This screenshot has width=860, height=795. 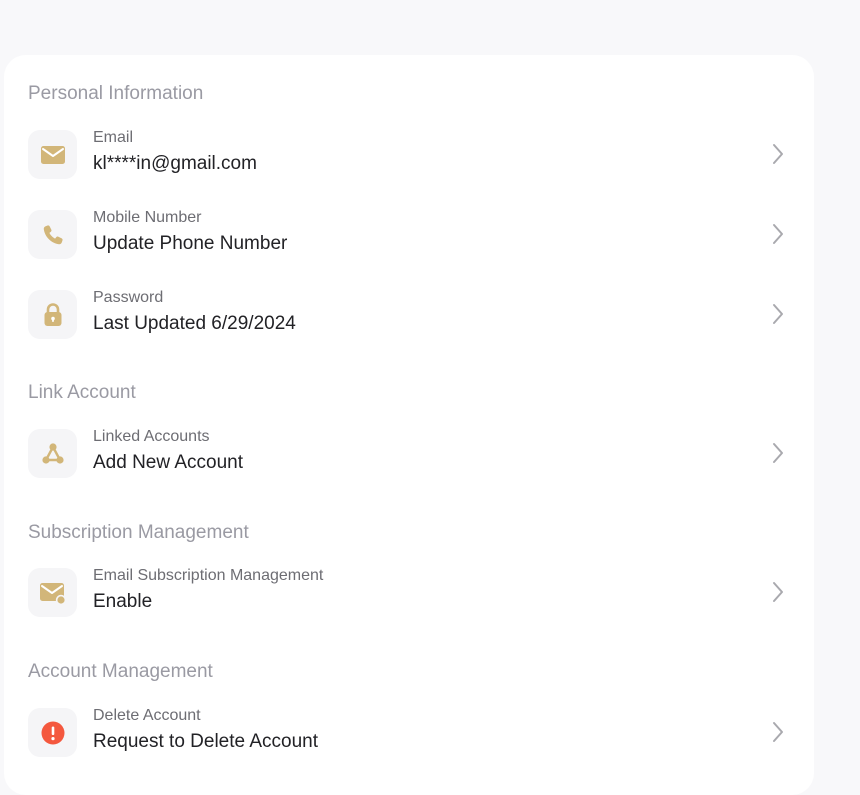 I want to click on share-nodes-icon, so click(x=52, y=453).